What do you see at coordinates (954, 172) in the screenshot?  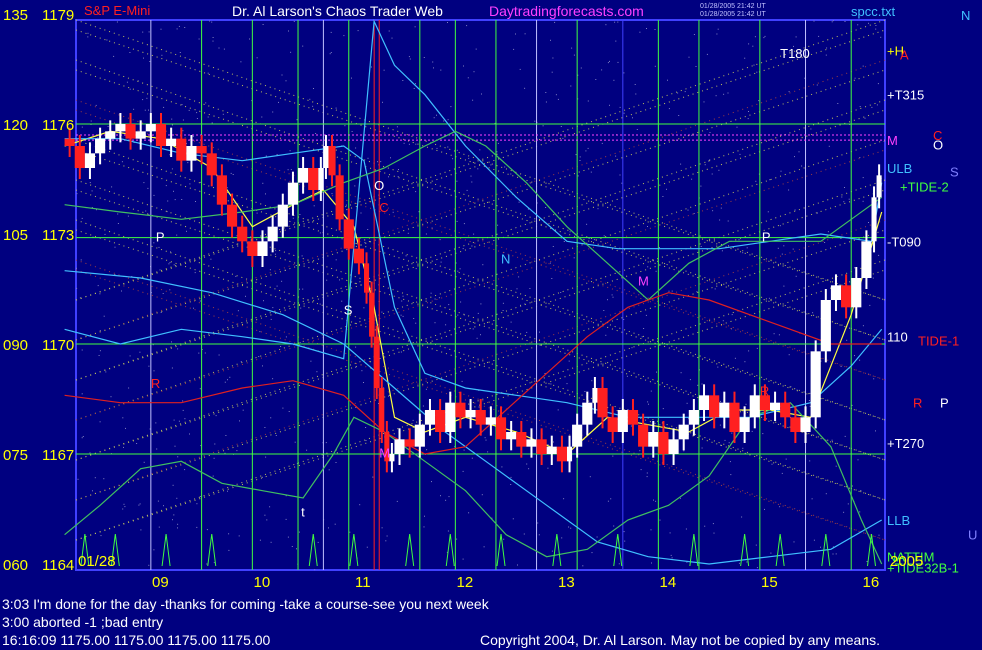 I see `right-label: S` at bounding box center [954, 172].